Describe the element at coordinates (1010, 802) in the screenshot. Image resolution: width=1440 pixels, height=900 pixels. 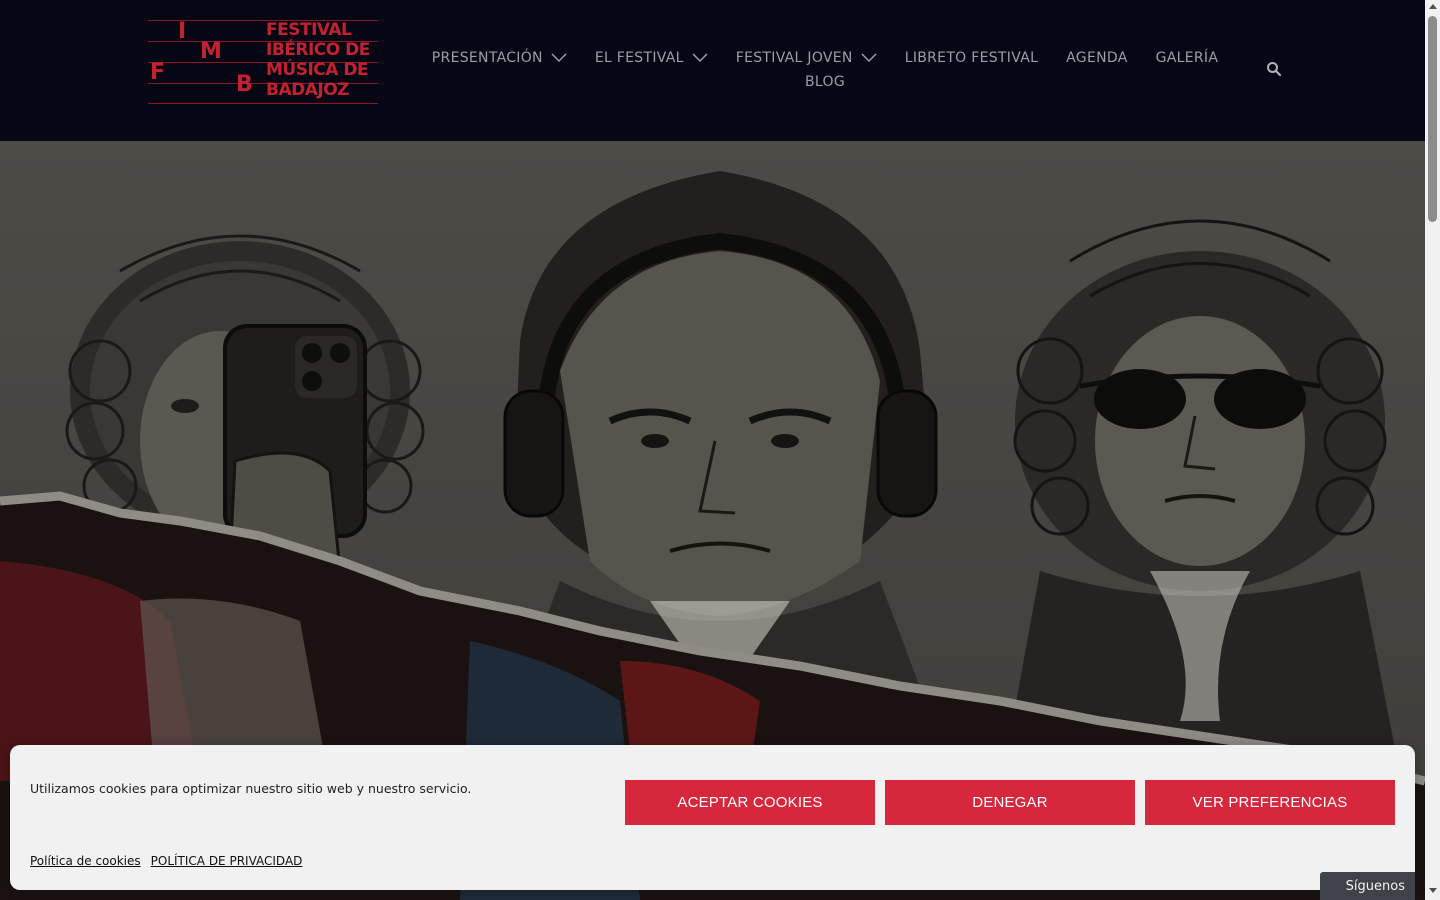
I see `deny-cookies-button: DENEGAR` at that location.